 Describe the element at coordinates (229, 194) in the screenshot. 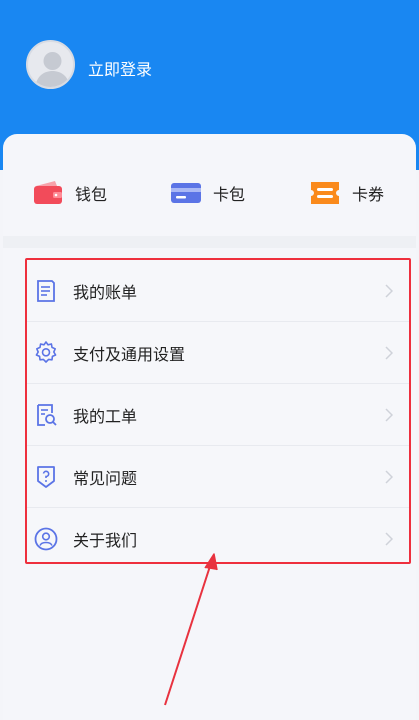

I see `card-pack-label: 卡包` at that location.